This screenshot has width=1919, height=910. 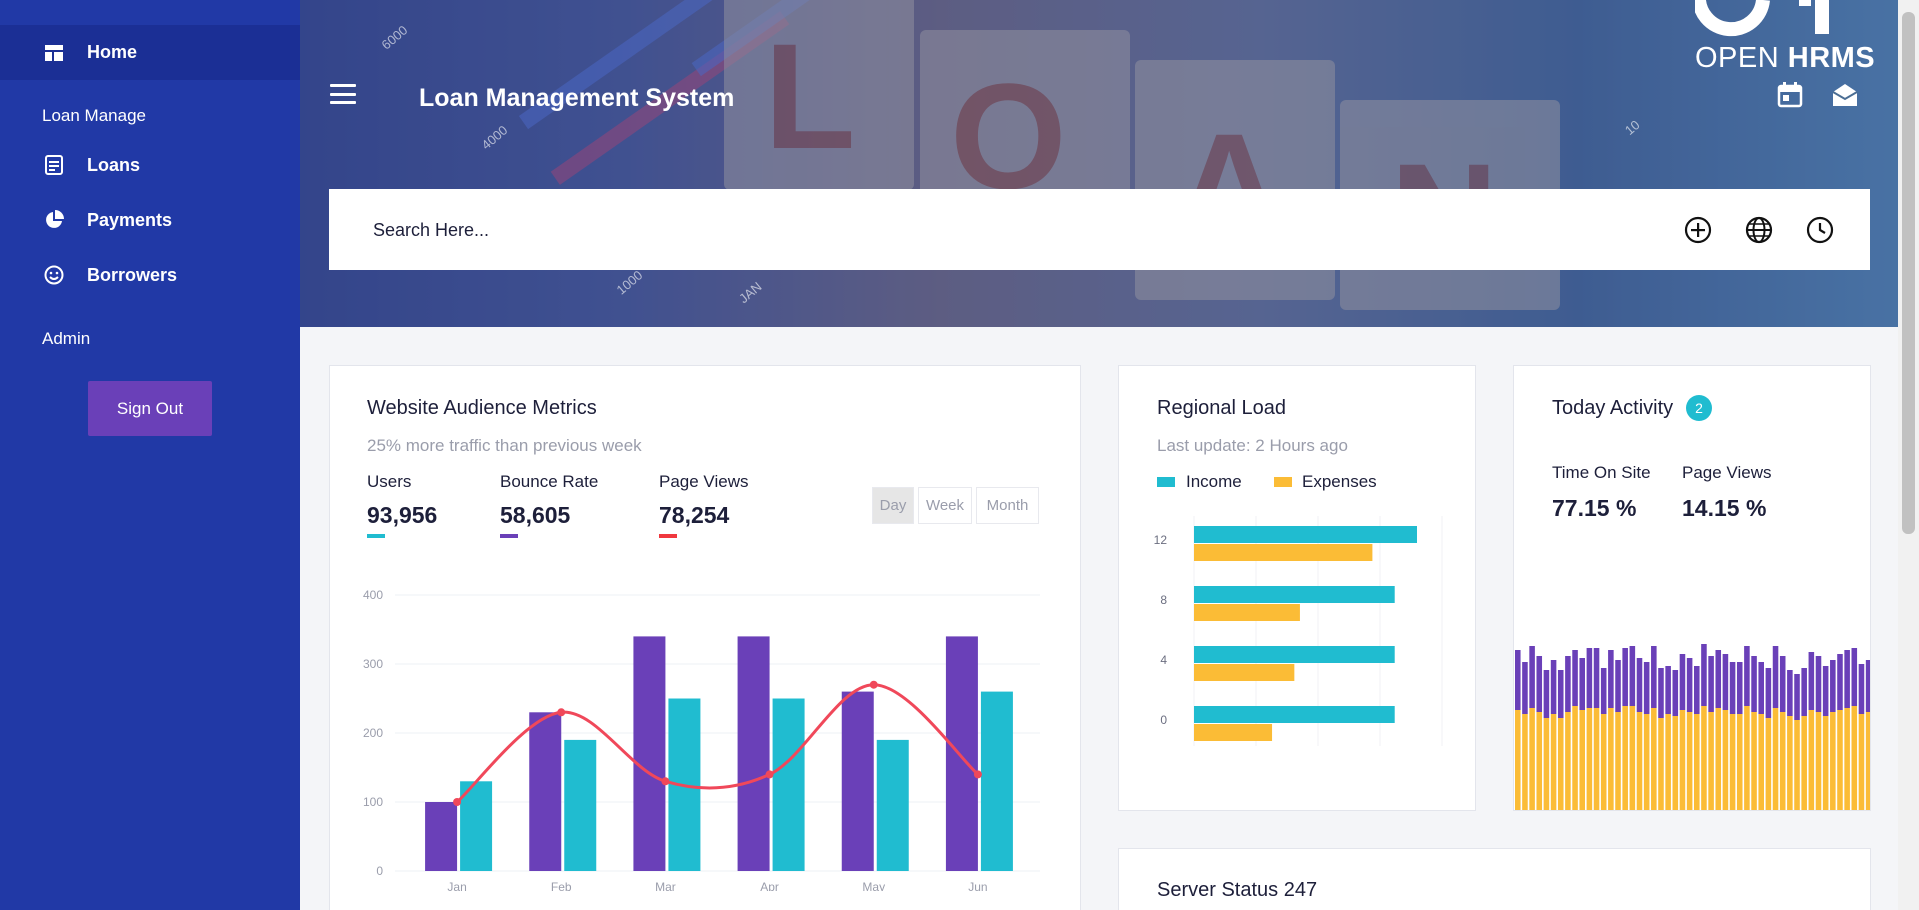 What do you see at coordinates (66, 338) in the screenshot?
I see `section-label-admin: Admin` at bounding box center [66, 338].